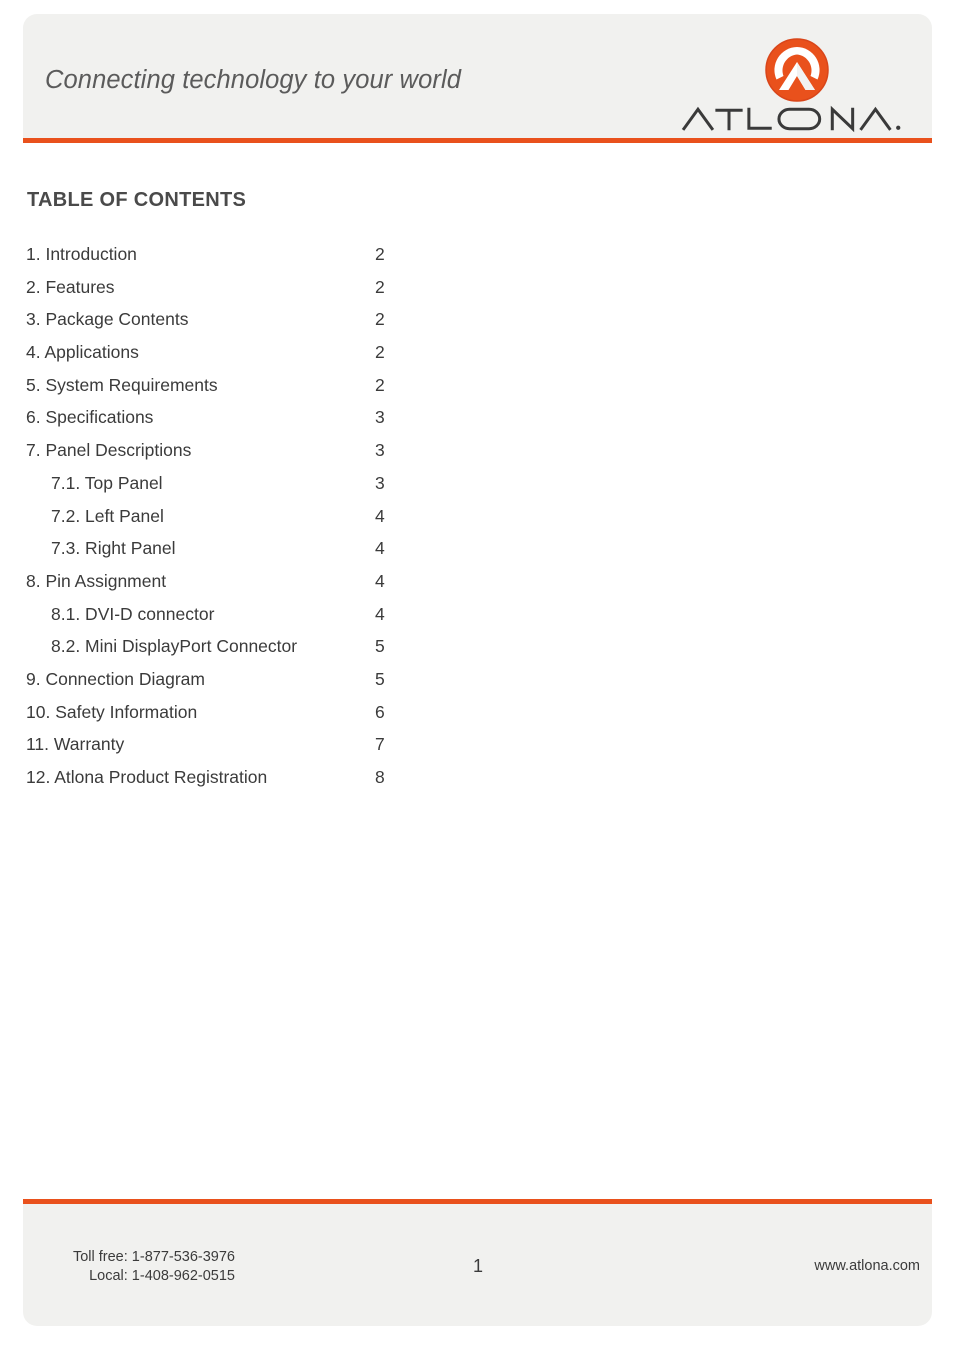 This screenshot has width=954, height=1350. What do you see at coordinates (75, 744) in the screenshot?
I see `toc-entry-label: 11. Warranty` at bounding box center [75, 744].